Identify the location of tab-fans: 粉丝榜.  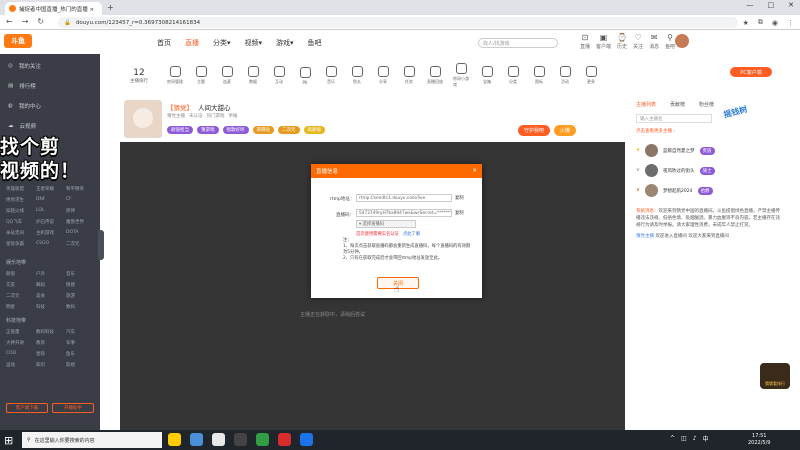
(706, 104).